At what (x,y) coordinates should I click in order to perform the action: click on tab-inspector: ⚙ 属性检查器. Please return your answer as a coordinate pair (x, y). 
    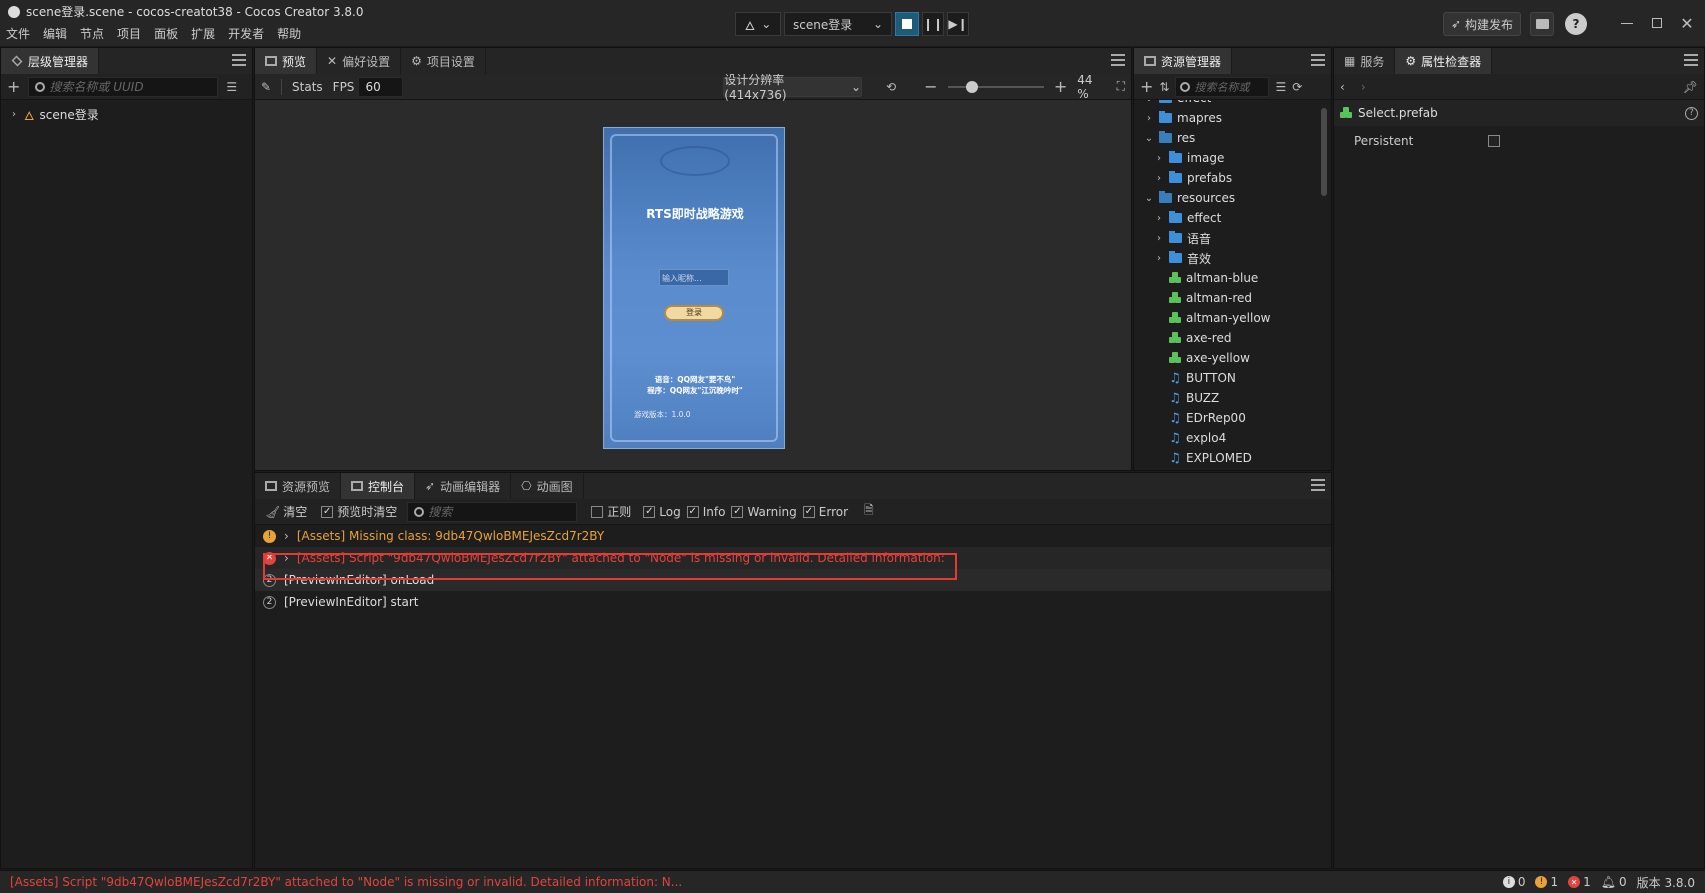
    Looking at the image, I should click on (1444, 61).